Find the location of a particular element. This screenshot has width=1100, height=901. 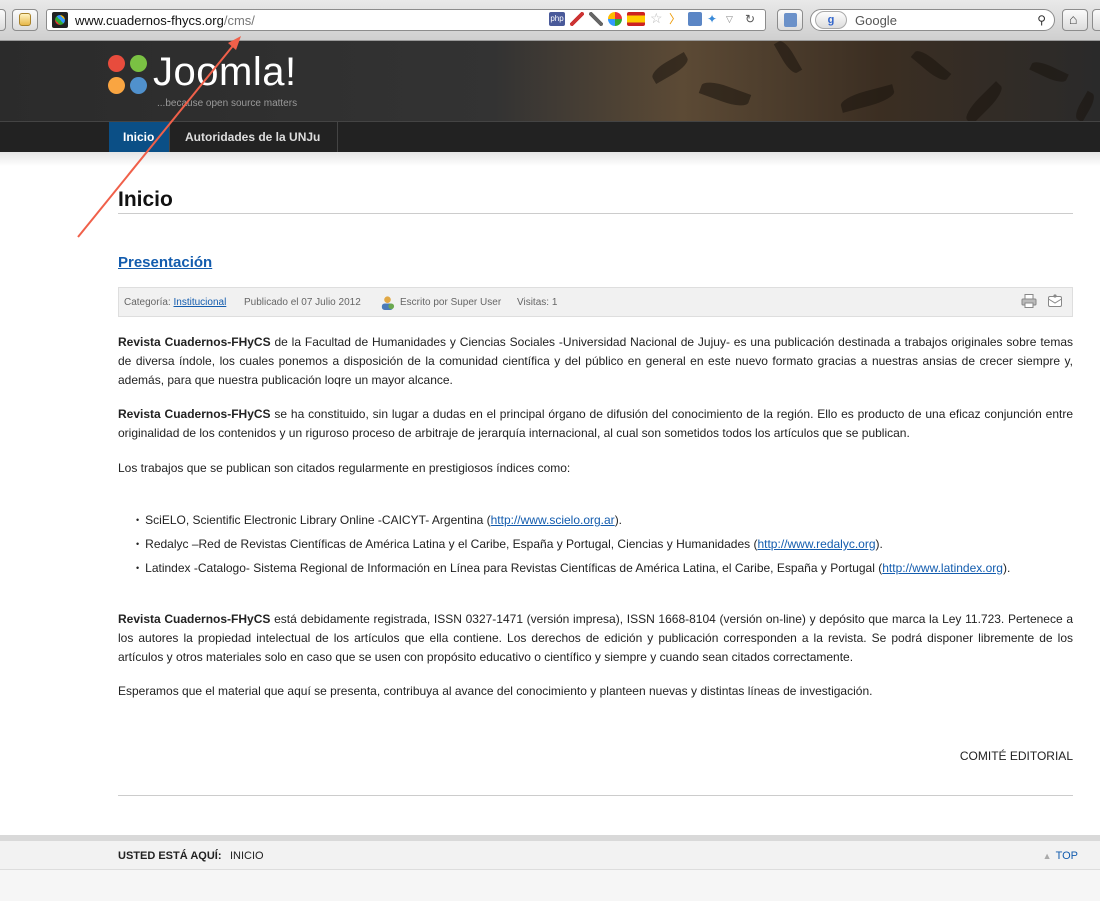

article-bottom-divider is located at coordinates (595, 795).